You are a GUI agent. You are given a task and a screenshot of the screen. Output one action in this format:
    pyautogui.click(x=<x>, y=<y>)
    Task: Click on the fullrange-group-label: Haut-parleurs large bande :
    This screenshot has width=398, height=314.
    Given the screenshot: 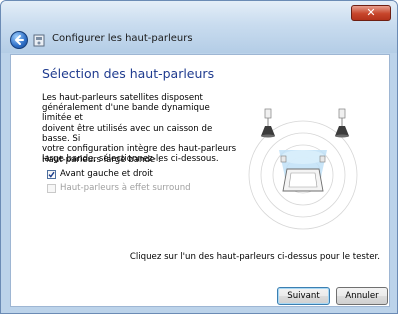 What is the action you would take?
    pyautogui.click(x=101, y=160)
    